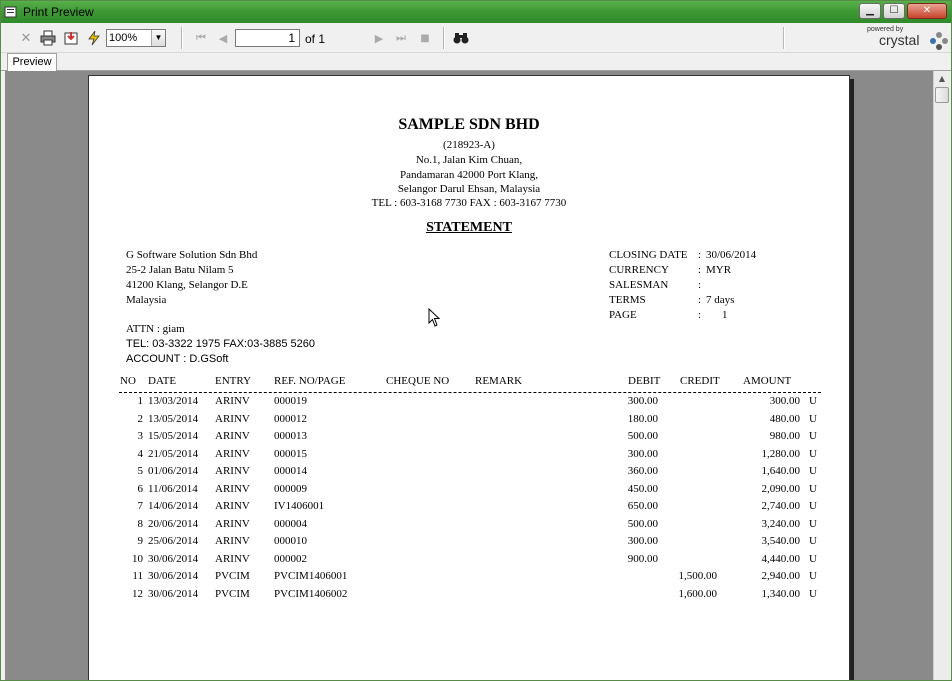  What do you see at coordinates (623, 315) in the screenshot?
I see `page-label: PAGE` at bounding box center [623, 315].